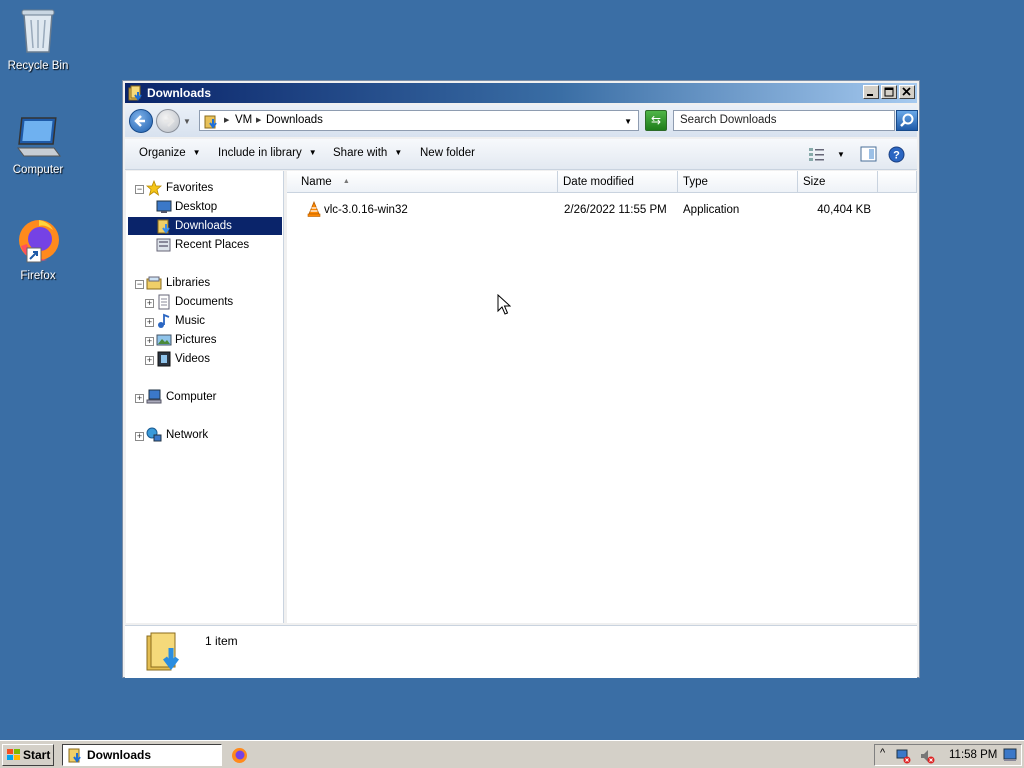 Image resolution: width=1024 pixels, height=768 pixels. I want to click on expand-computer-toggle: +, so click(139, 398).